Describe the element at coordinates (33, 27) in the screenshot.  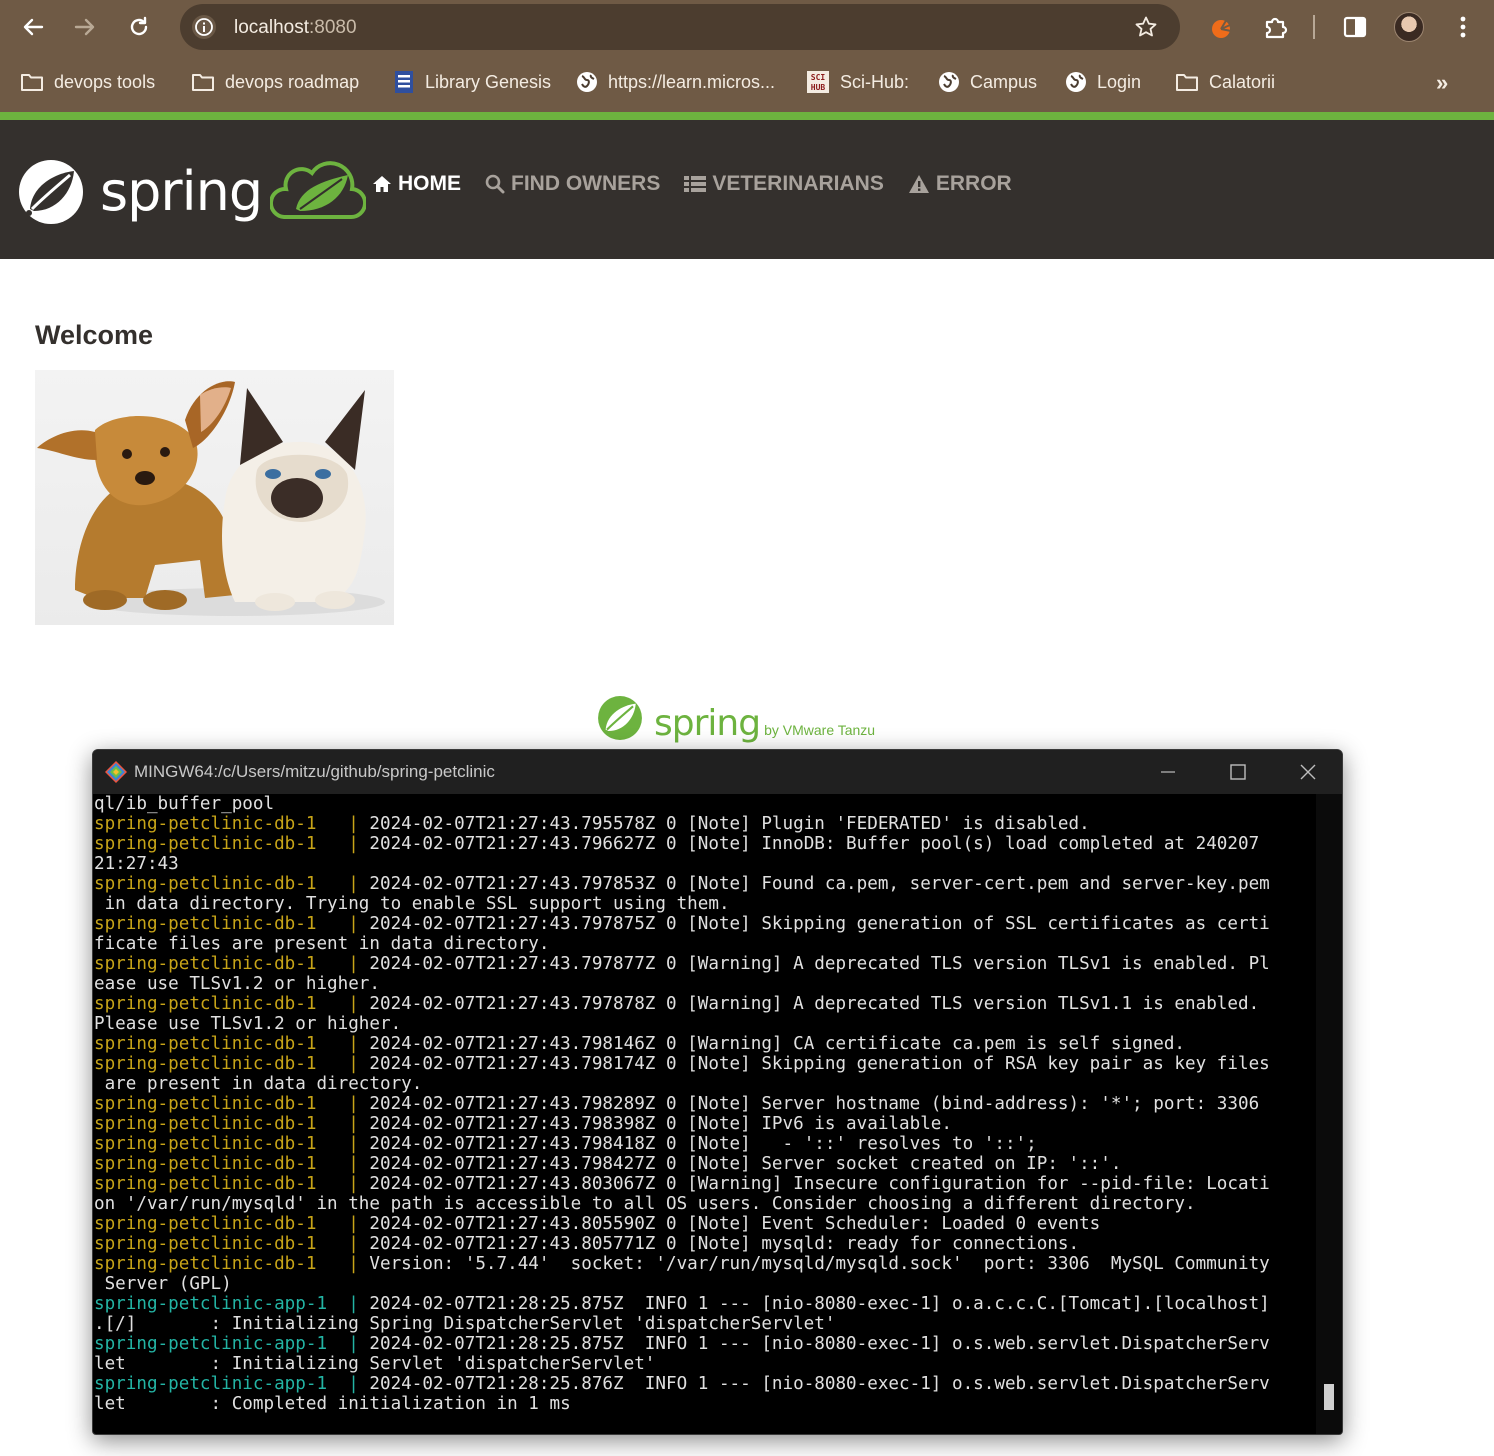
I see `back-button` at that location.